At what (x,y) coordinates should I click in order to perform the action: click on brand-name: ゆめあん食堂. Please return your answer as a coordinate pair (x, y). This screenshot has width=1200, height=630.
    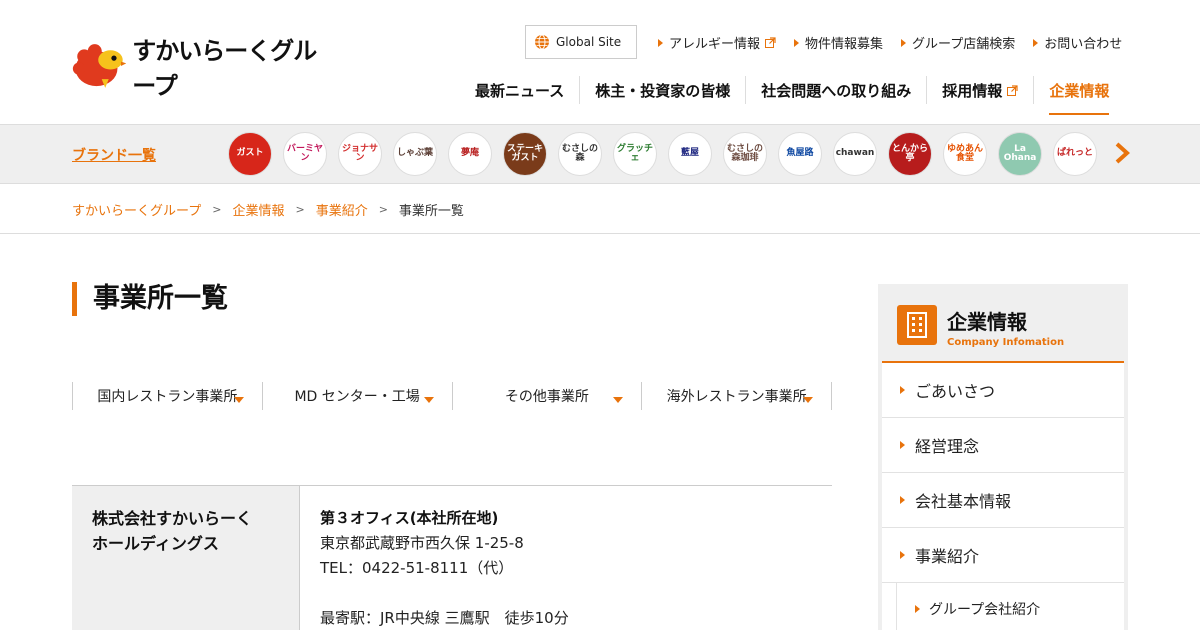
    Looking at the image, I should click on (964, 153).